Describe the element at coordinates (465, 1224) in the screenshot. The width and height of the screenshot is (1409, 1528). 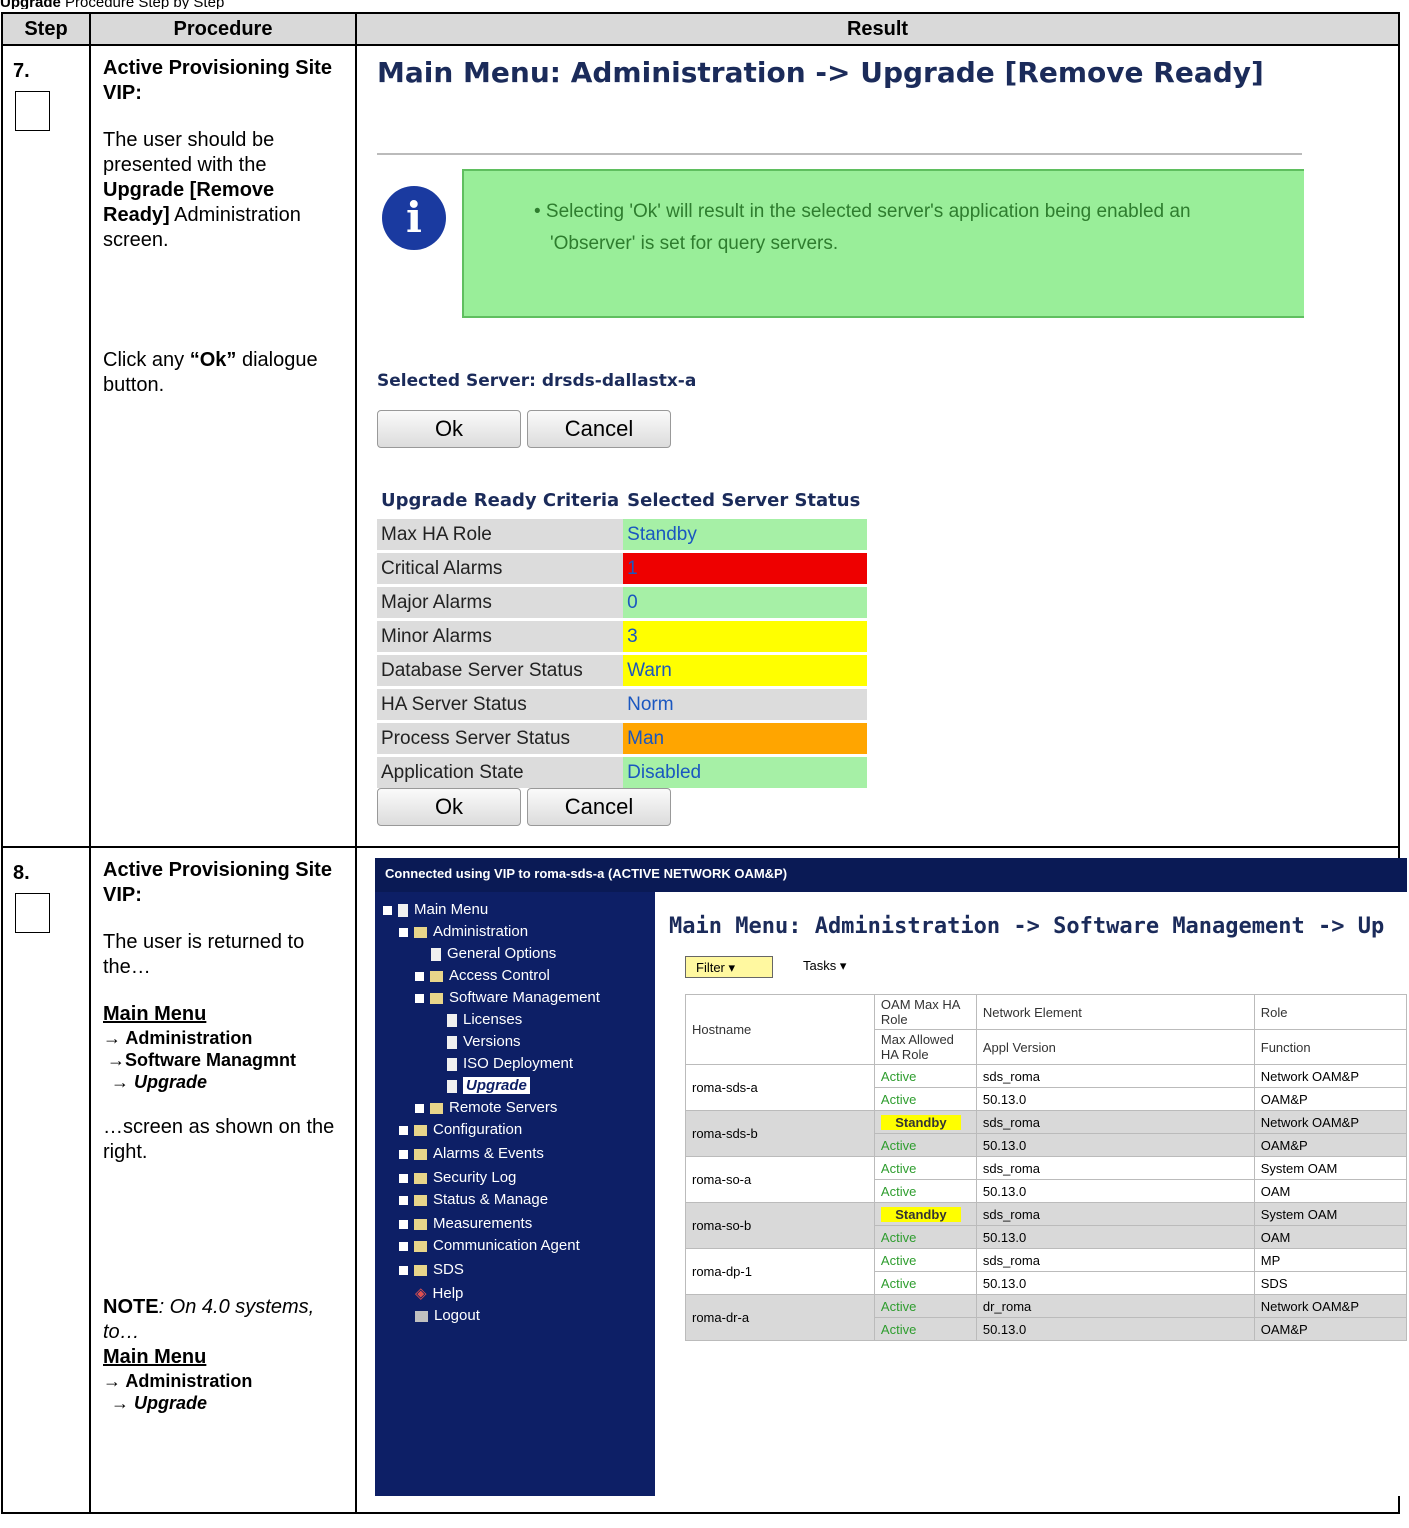
I see `nav-measurements: Measurements` at that location.